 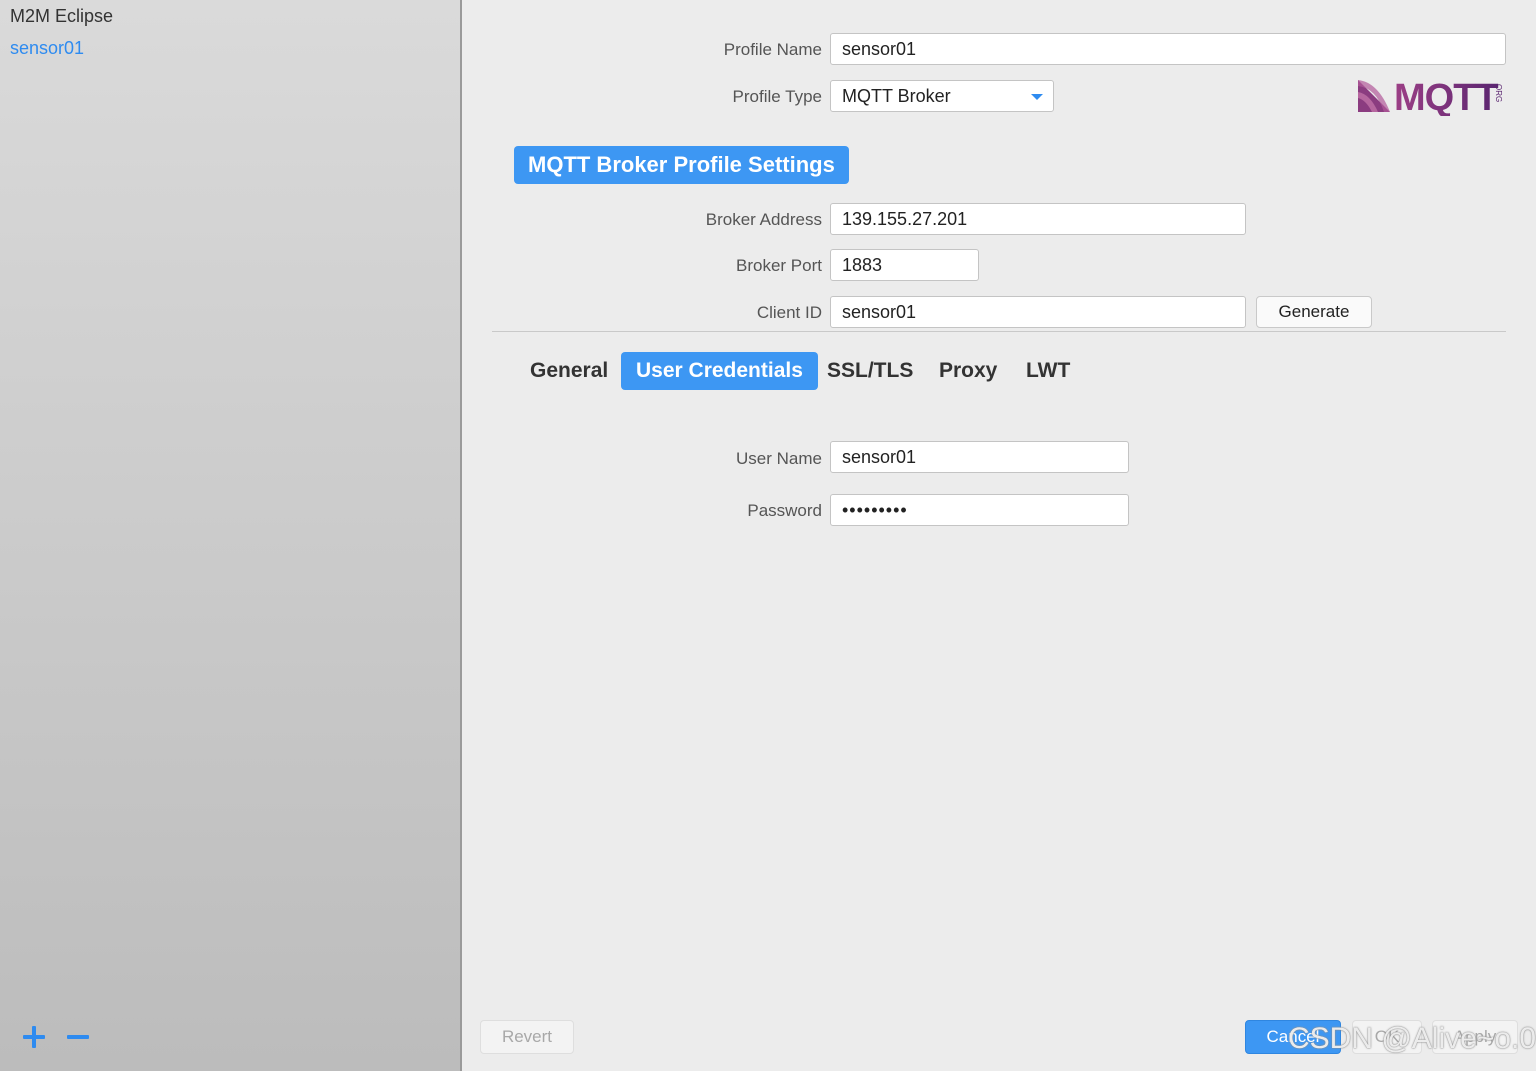 What do you see at coordinates (1037, 97) in the screenshot?
I see `chevron-down-icon` at bounding box center [1037, 97].